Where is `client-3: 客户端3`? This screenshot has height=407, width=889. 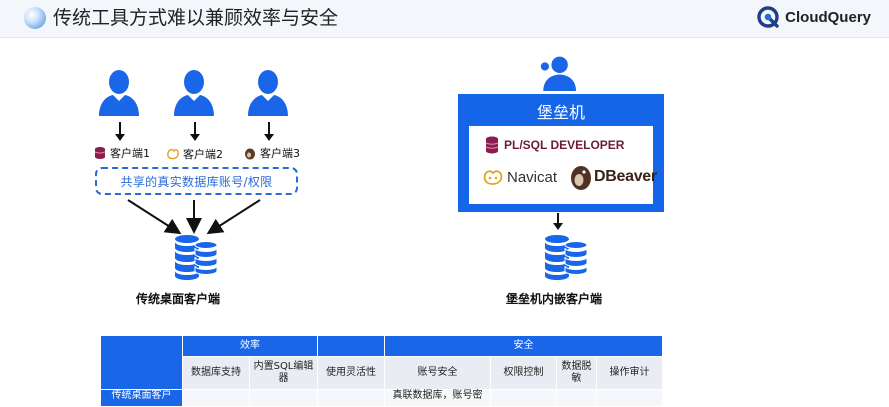 client-3: 客户端3 is located at coordinates (271, 153).